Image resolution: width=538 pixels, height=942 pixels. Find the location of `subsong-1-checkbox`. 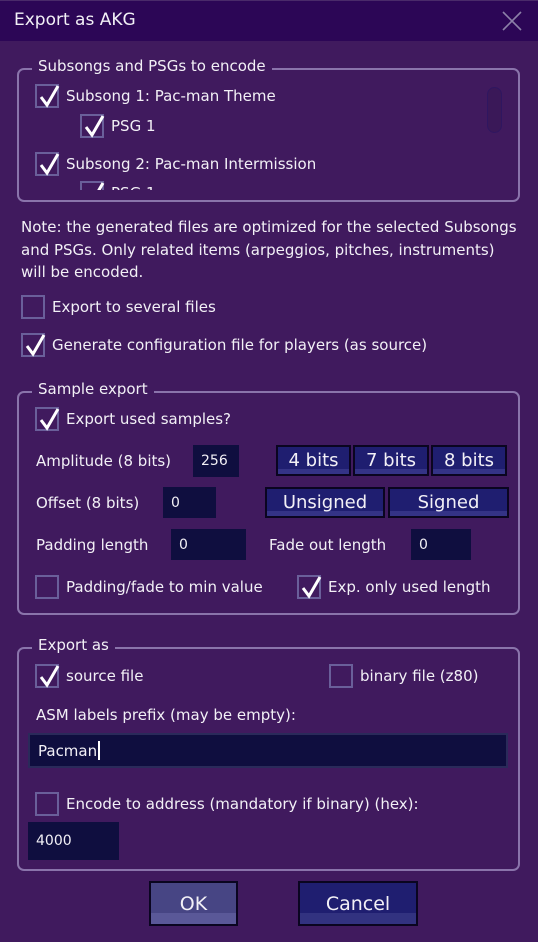

subsong-1-checkbox is located at coordinates (47, 96).